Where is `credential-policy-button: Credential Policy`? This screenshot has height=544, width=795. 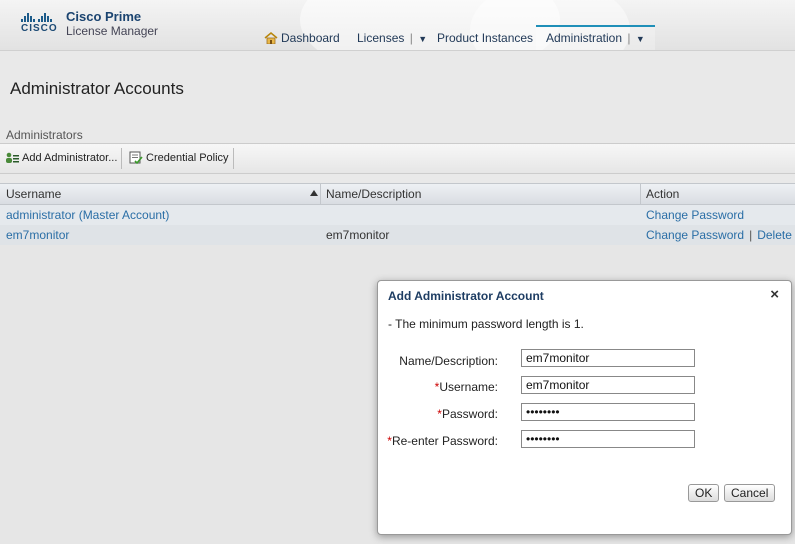
credential-policy-button: Credential Policy is located at coordinates (179, 158).